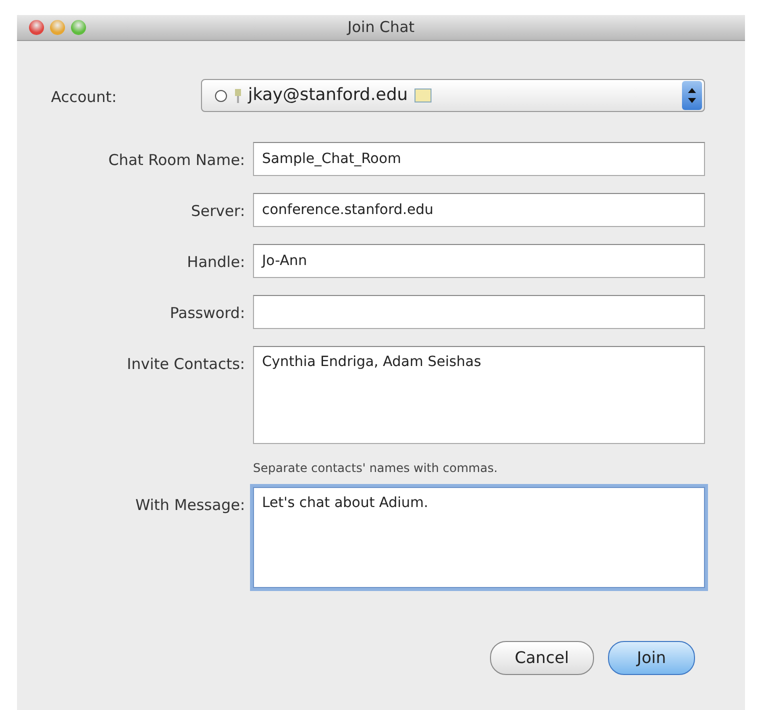 The height and width of the screenshot is (710, 759). What do you see at coordinates (186, 364) in the screenshot?
I see `field-label: Invite Contacts:` at bounding box center [186, 364].